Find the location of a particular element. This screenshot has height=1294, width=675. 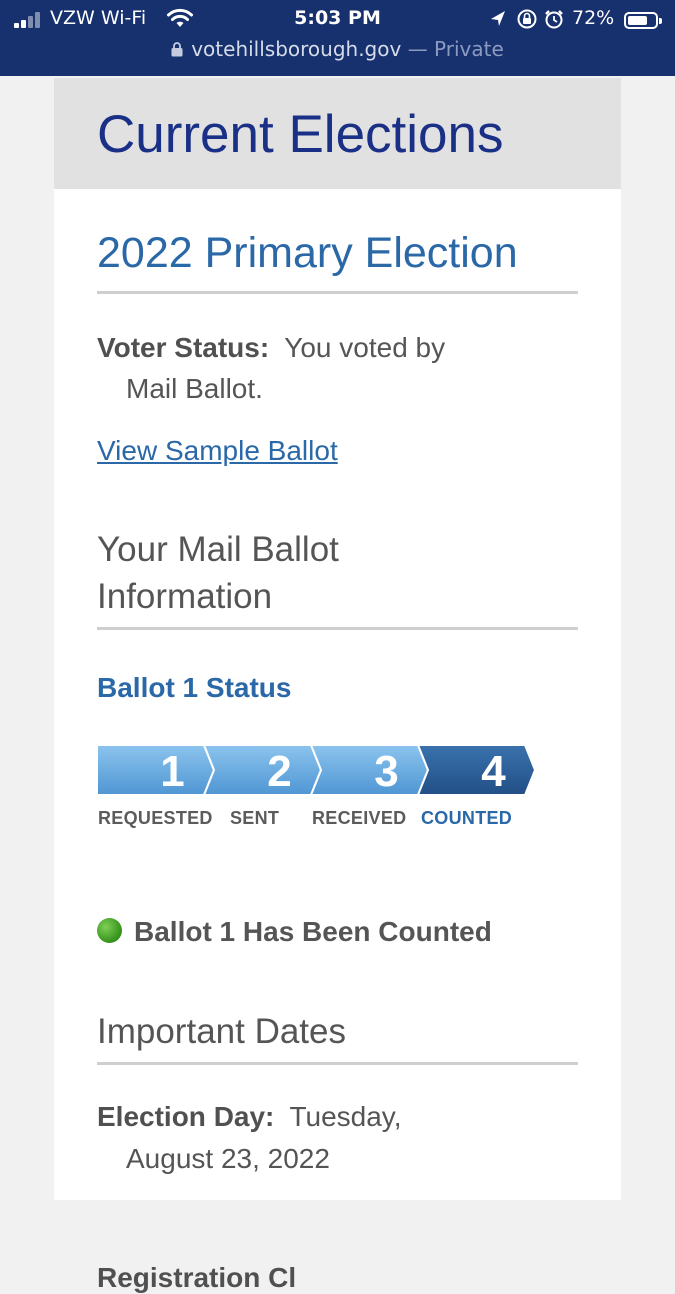

page-title: Current Elections is located at coordinates (300, 134).